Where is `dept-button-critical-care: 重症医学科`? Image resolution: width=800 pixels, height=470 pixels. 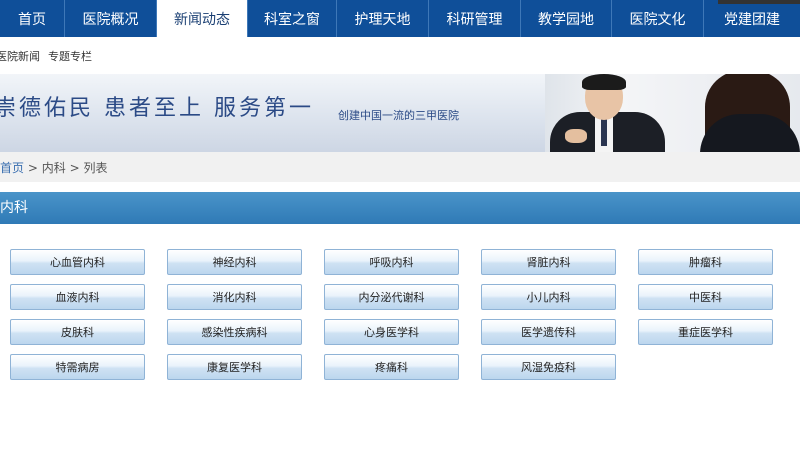 dept-button-critical-care: 重症医学科 is located at coordinates (705, 332).